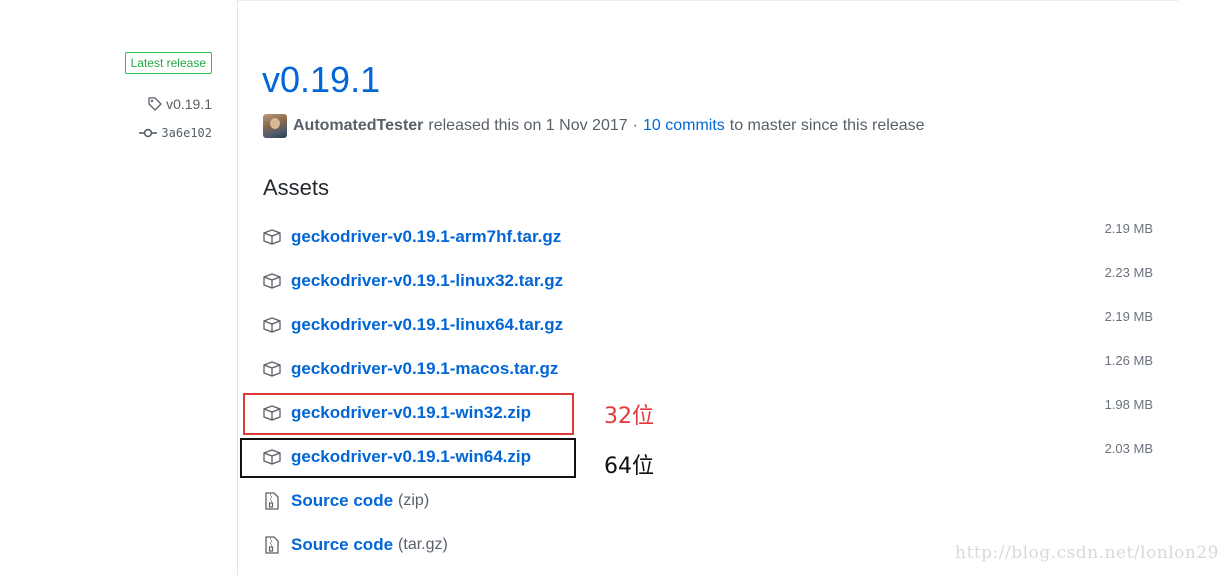  What do you see at coordinates (708, 367) in the screenshot?
I see `asset-row: geckodriver-v0.19.1-macos.tar.gz 1.26 MB` at bounding box center [708, 367].